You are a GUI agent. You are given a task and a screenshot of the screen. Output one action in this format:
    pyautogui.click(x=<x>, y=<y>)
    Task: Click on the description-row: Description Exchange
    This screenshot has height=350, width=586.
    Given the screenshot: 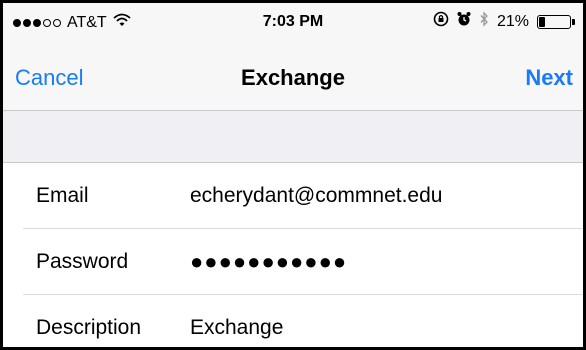 What is the action you would take?
    pyautogui.click(x=293, y=321)
    